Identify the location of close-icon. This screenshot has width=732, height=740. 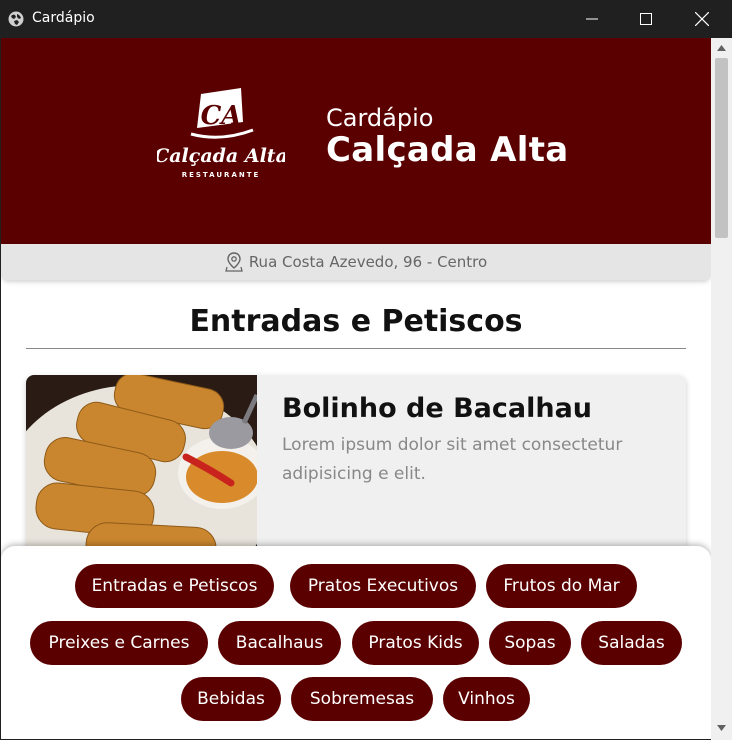
(702, 19).